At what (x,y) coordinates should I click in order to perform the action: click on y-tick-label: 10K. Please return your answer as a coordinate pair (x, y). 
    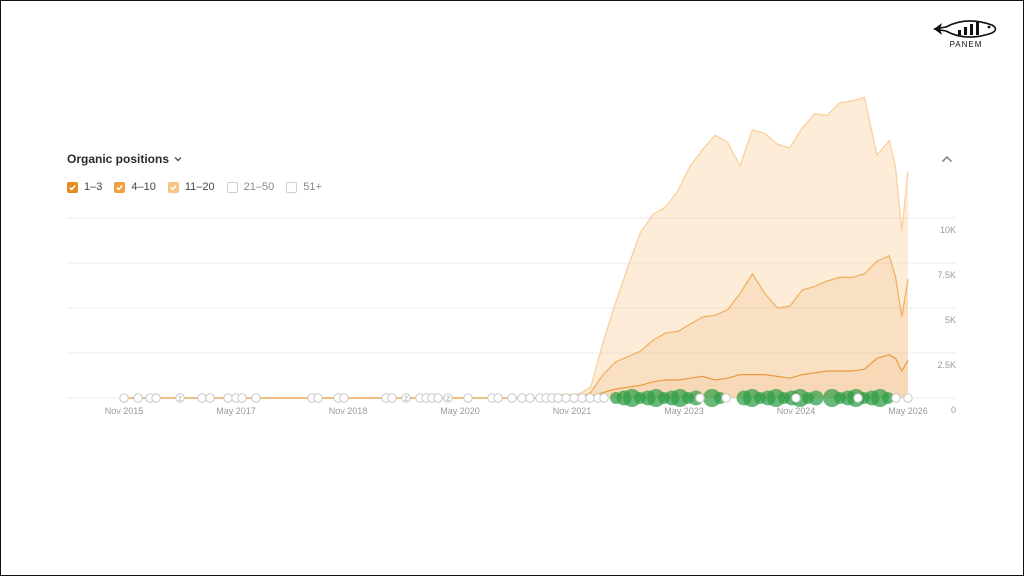
    Looking at the image, I should click on (948, 230).